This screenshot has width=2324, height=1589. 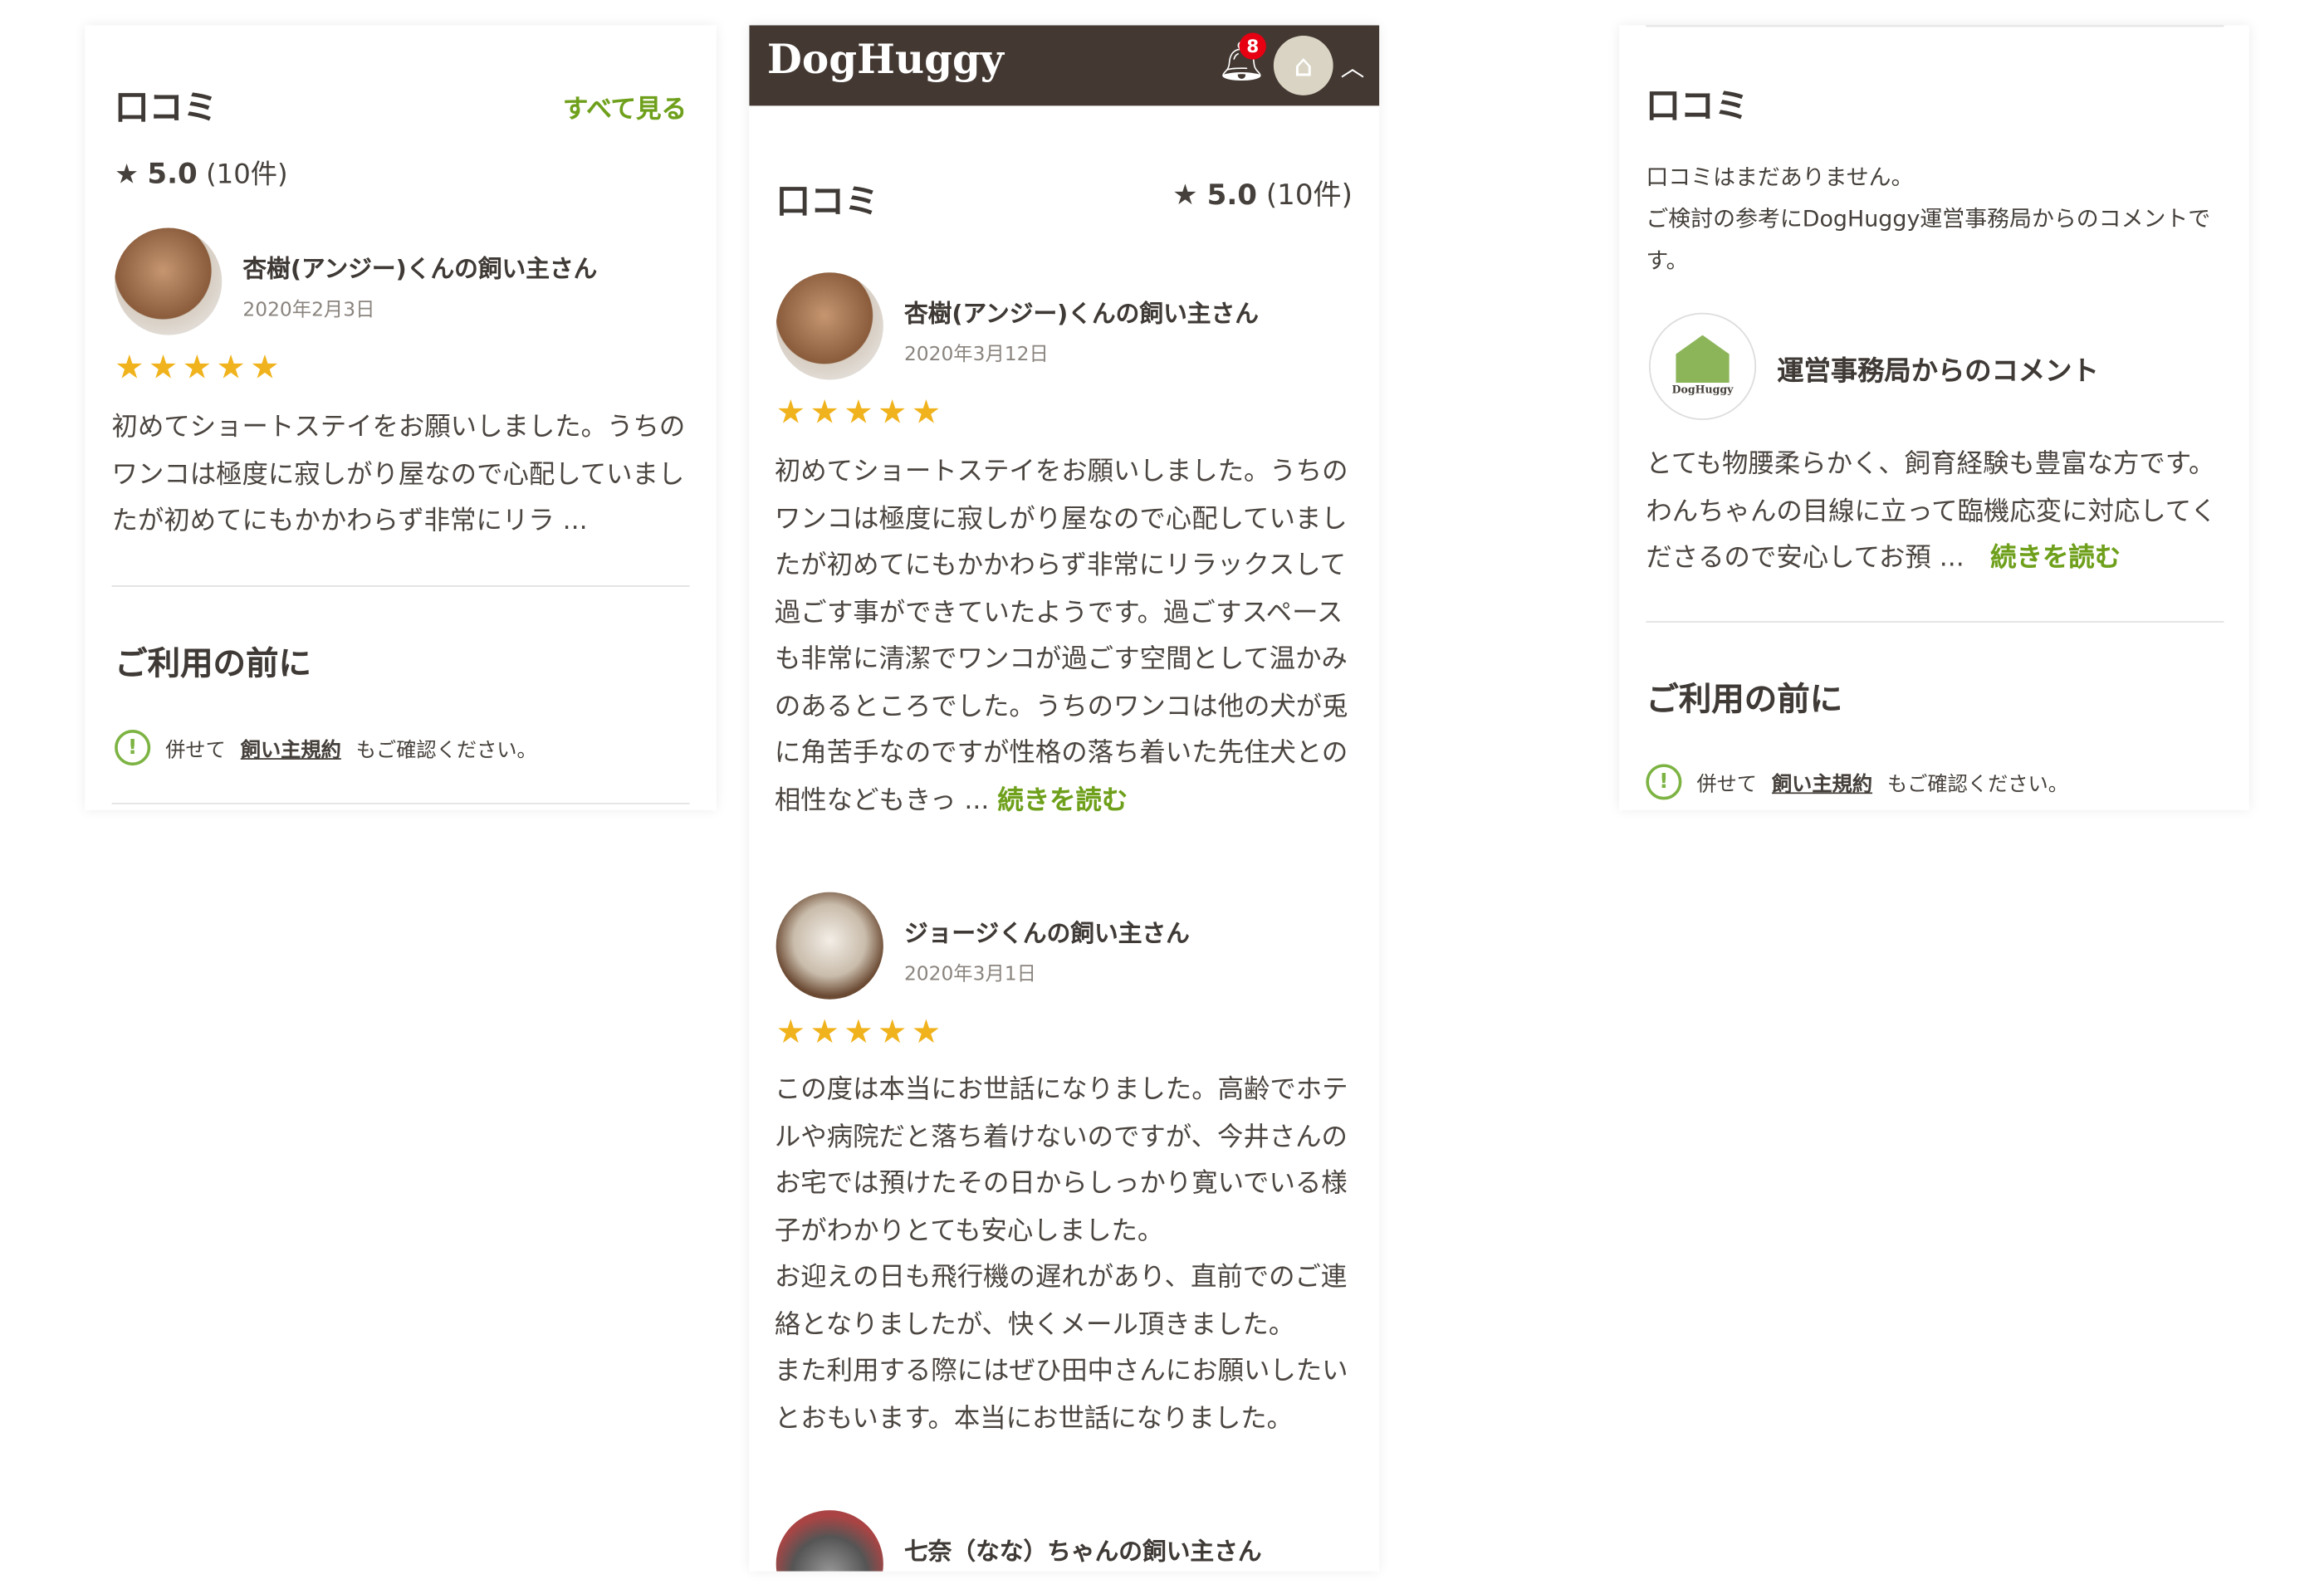 What do you see at coordinates (1252, 46) in the screenshot?
I see `notification-badge: 8` at bounding box center [1252, 46].